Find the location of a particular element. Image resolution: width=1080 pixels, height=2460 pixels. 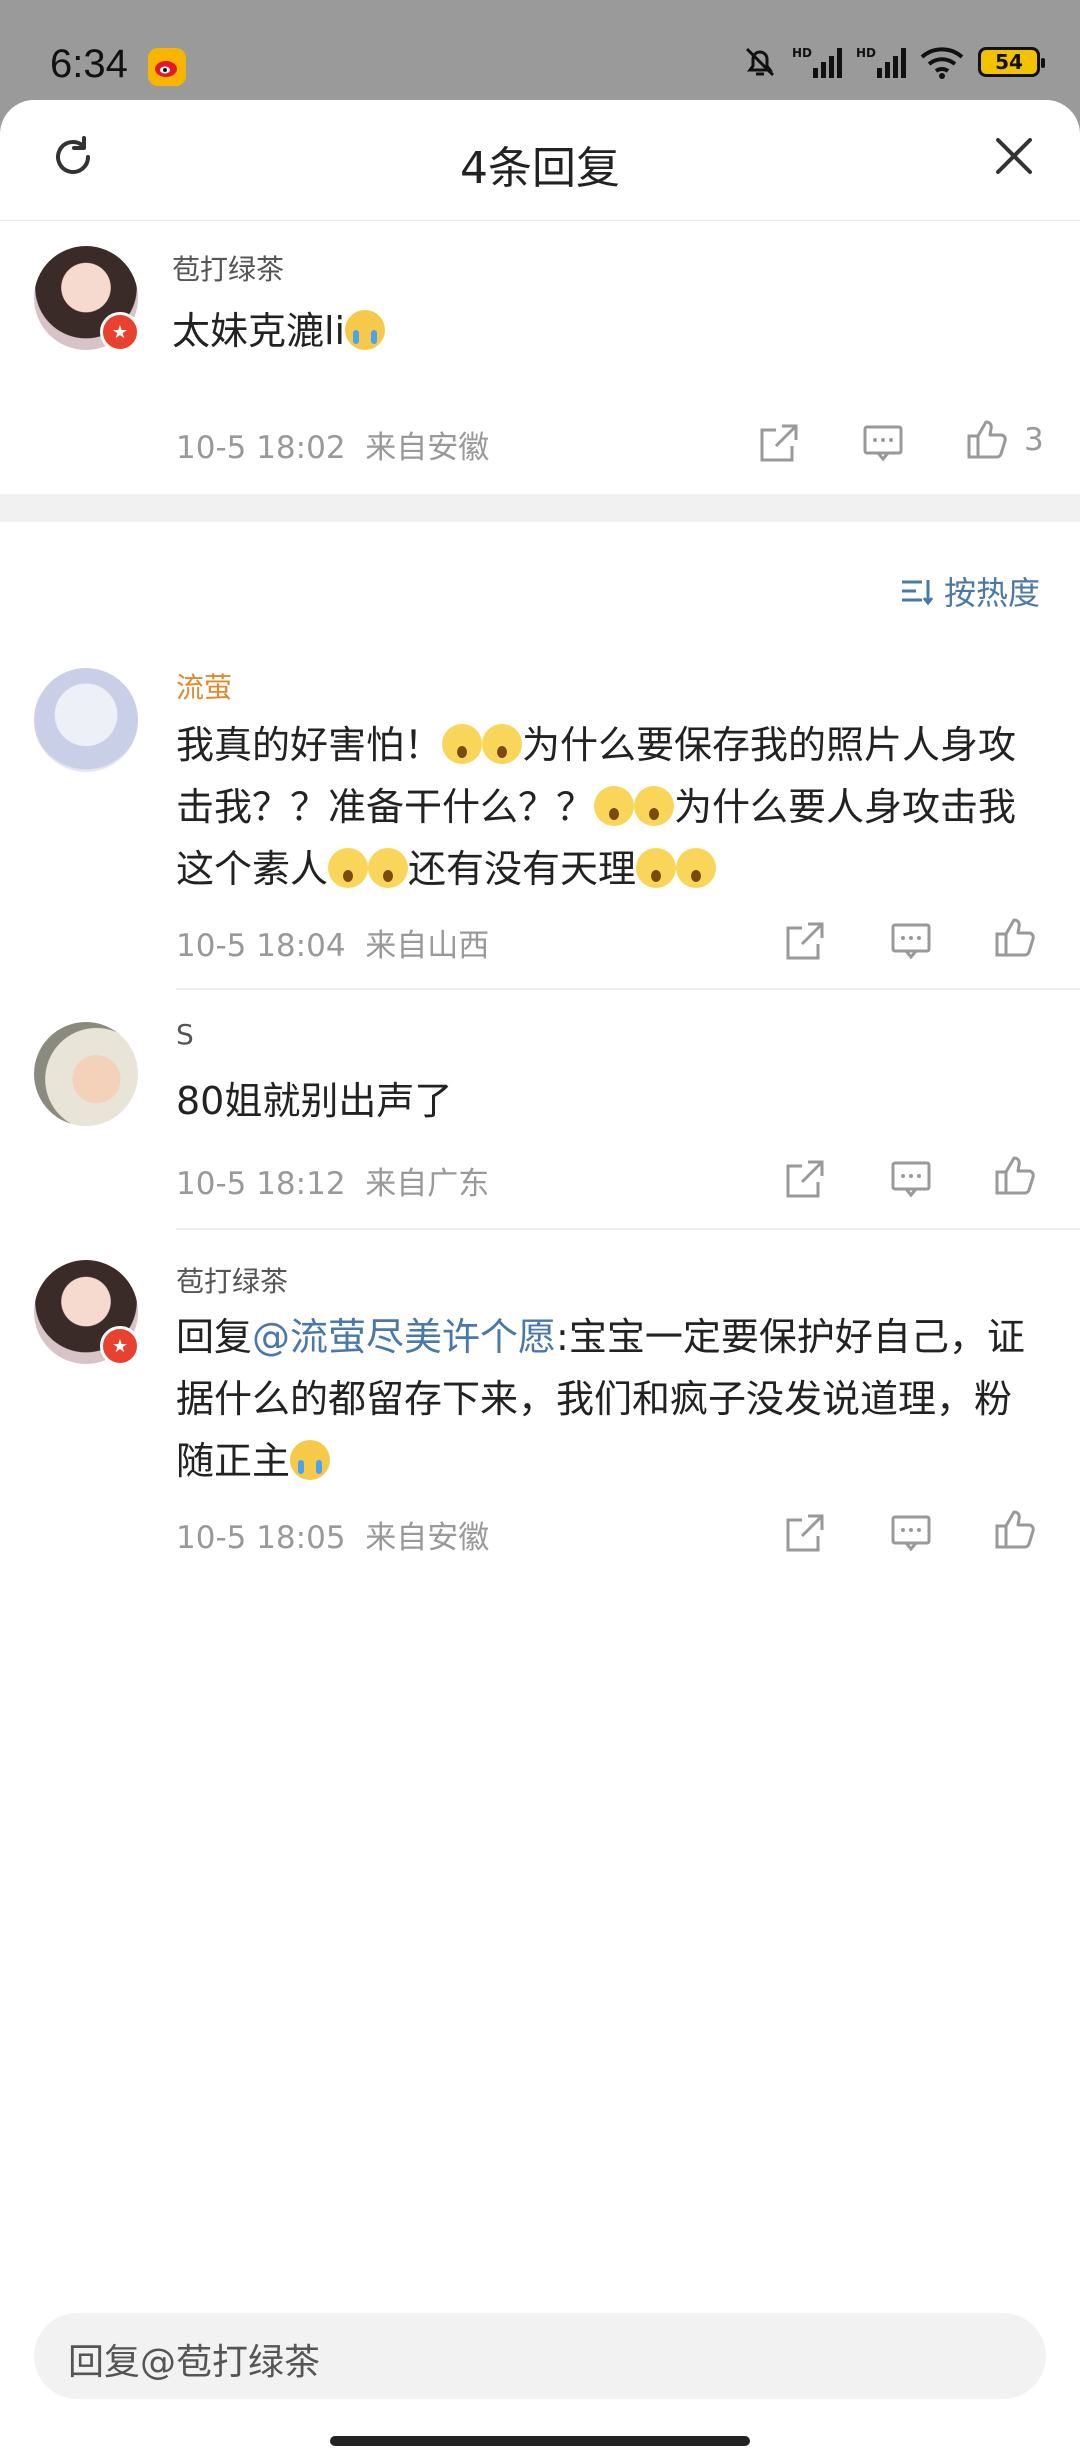

signal-icon-1: HD is located at coordinates (817, 62).